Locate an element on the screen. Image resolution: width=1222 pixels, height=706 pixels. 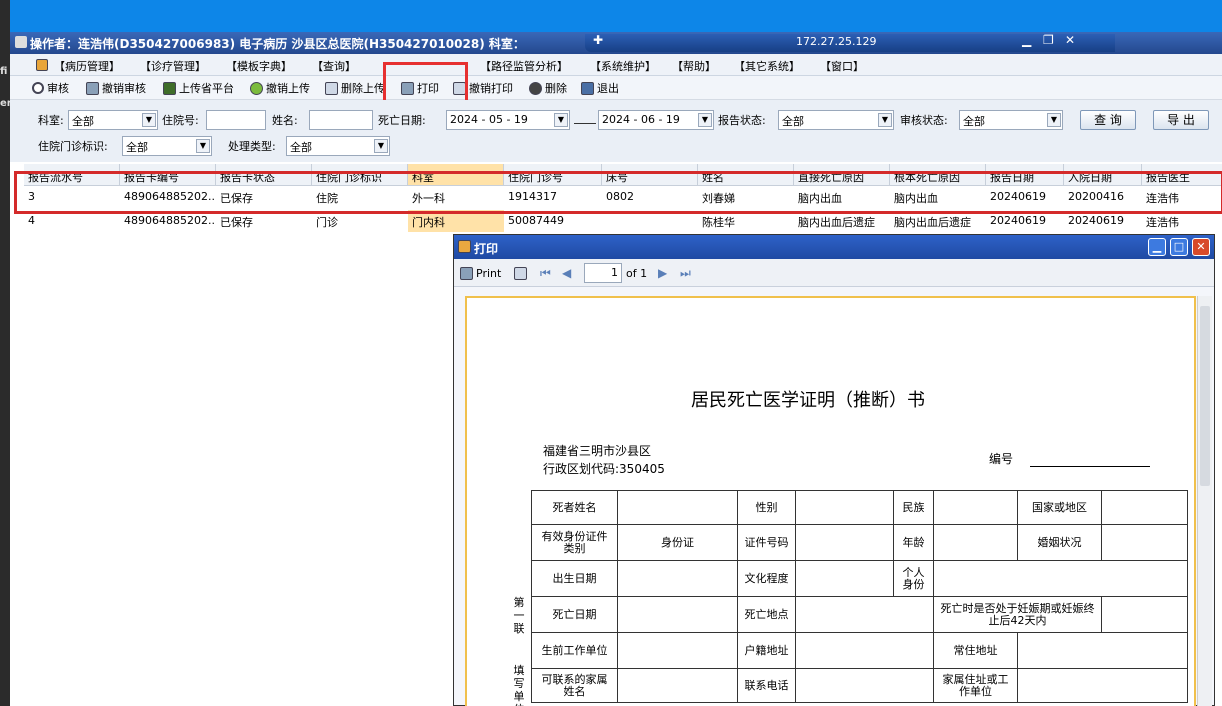
export-doc-icon is located at coordinates (520, 273).